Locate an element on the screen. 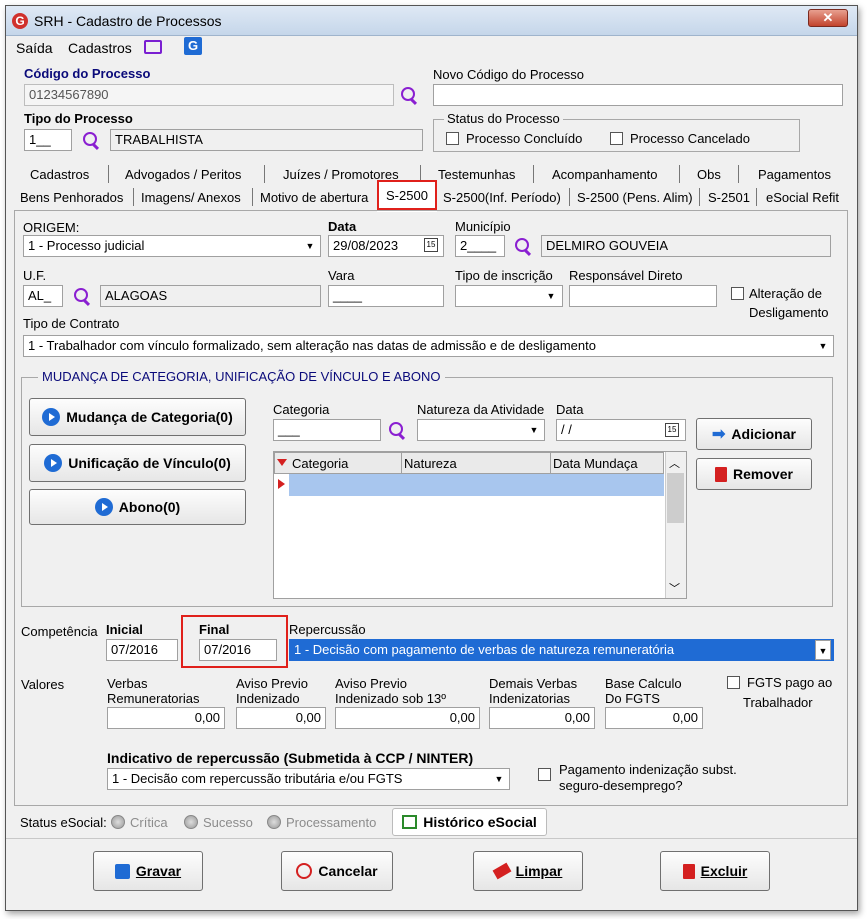 This screenshot has height=919, width=867. tab-s2500-periodo: S-2500(Inf. Período) is located at coordinates (502, 197).